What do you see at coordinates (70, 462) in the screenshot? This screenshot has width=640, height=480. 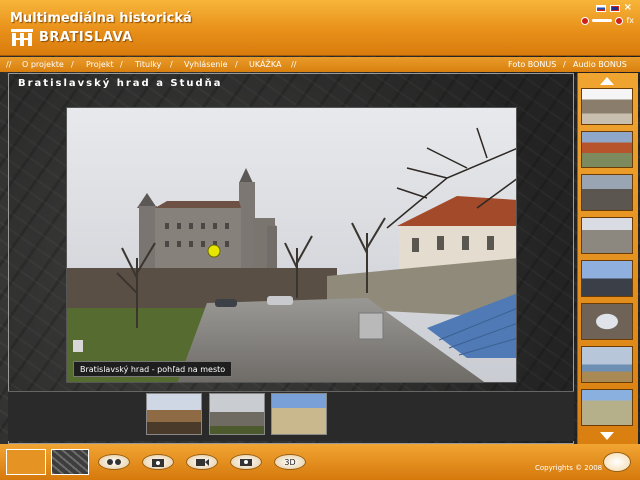 I see `map-button` at bounding box center [70, 462].